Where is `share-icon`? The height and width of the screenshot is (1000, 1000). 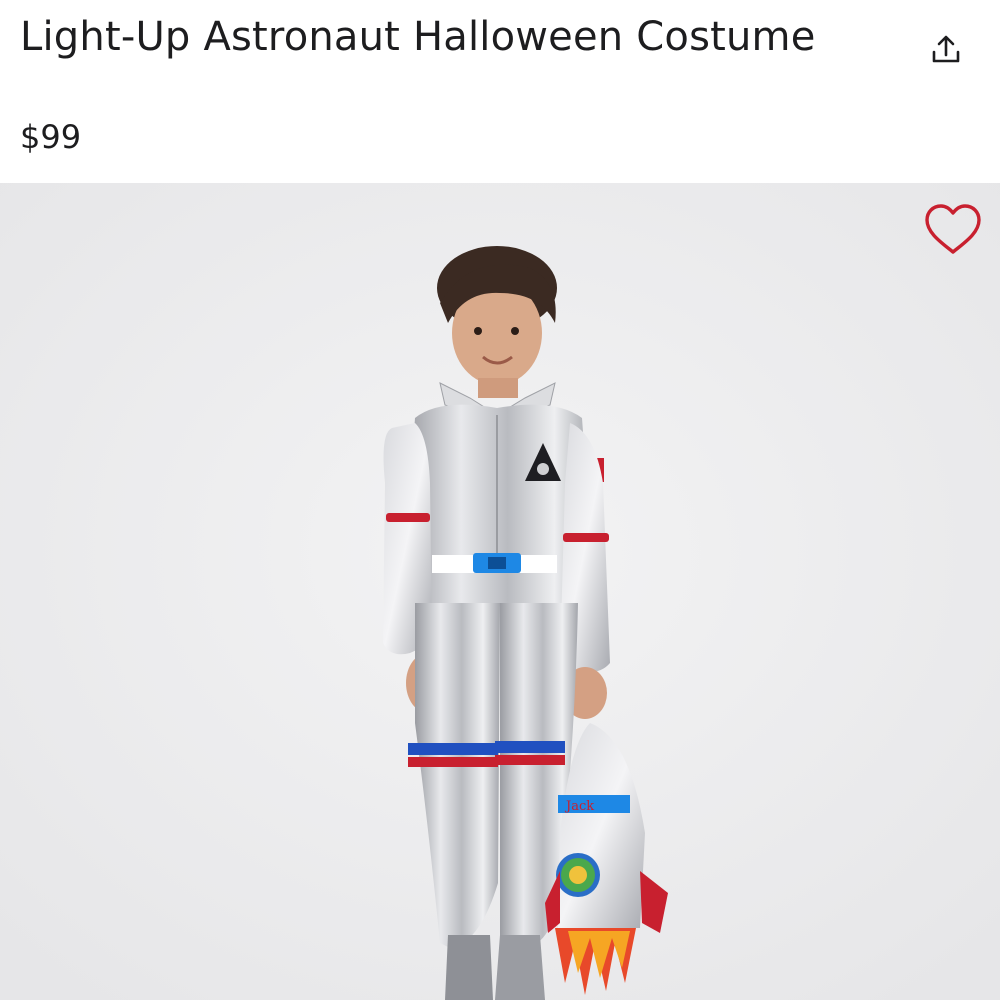
share-icon is located at coordinates (946, 49).